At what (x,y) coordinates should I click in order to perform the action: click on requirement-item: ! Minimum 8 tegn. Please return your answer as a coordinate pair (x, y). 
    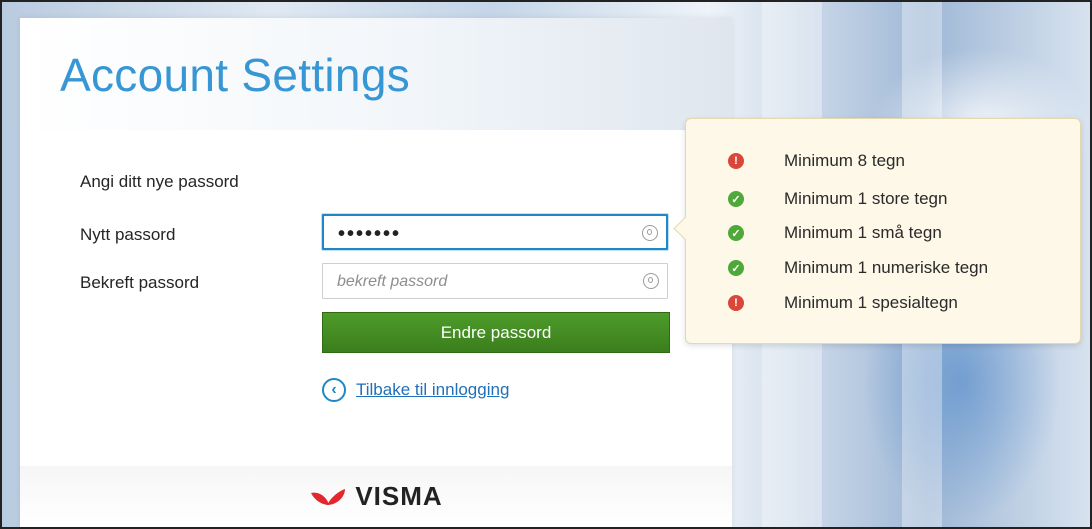
    Looking at the image, I should click on (816, 161).